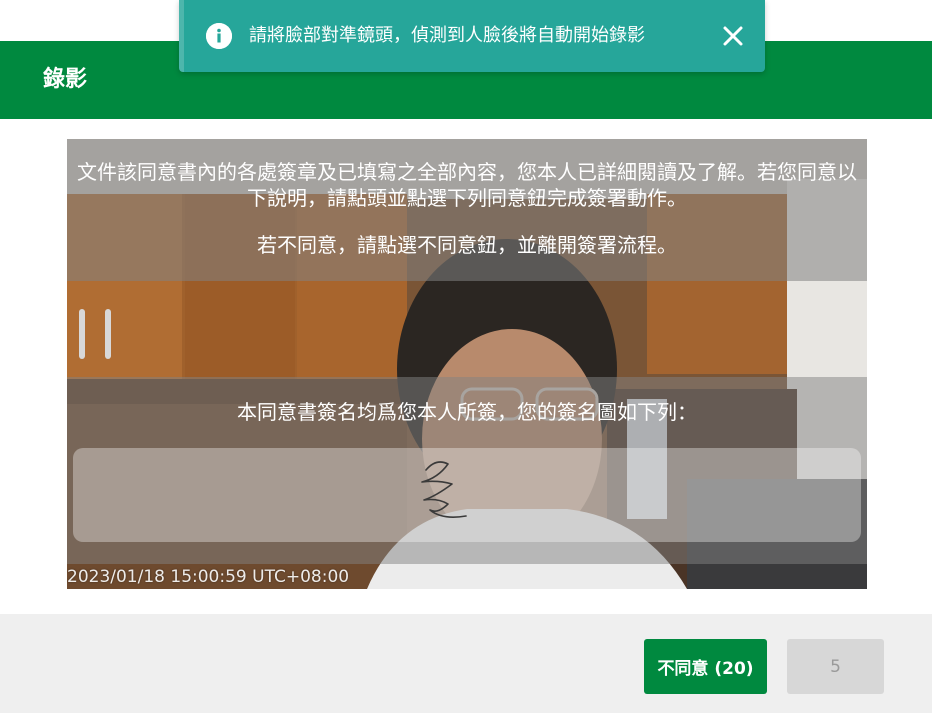 The height and width of the screenshot is (713, 932). I want to click on info-toast: 請將臉部對準鏡頭，偵測到人臉後將自動開始錄影, so click(472, 36).